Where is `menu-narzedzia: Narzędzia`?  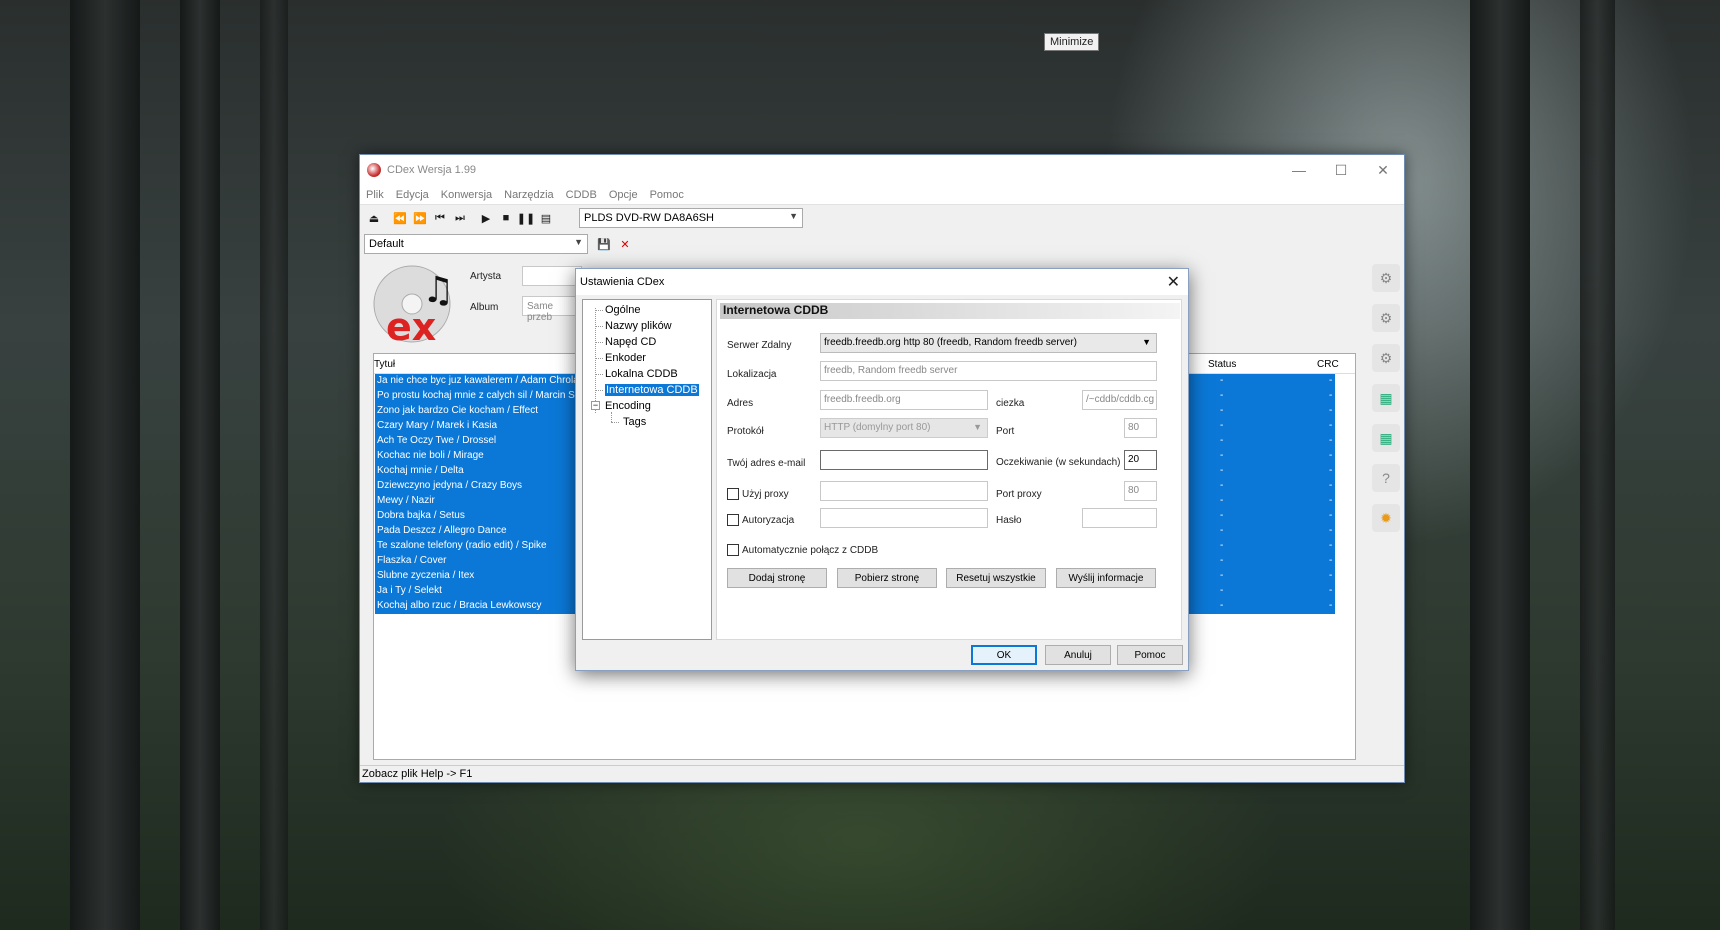 menu-narzedzia: Narzędzia is located at coordinates (529, 195).